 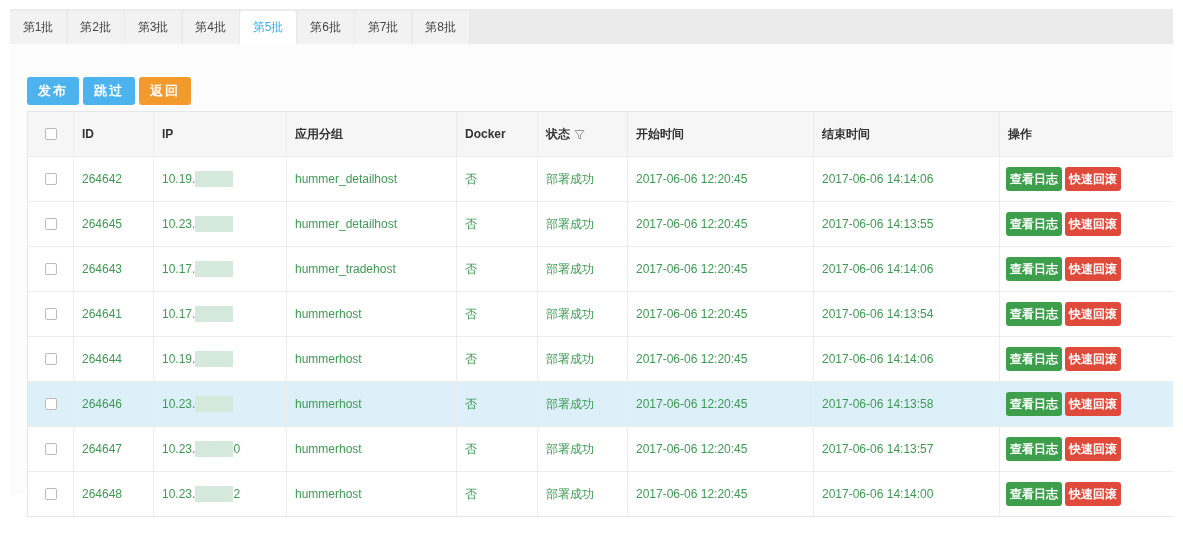 What do you see at coordinates (237, 449) in the screenshot?
I see `ip-fragment: 0` at bounding box center [237, 449].